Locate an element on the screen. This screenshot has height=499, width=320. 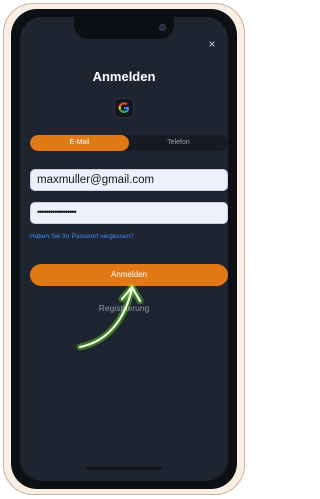
camera-icon is located at coordinates (162, 27).